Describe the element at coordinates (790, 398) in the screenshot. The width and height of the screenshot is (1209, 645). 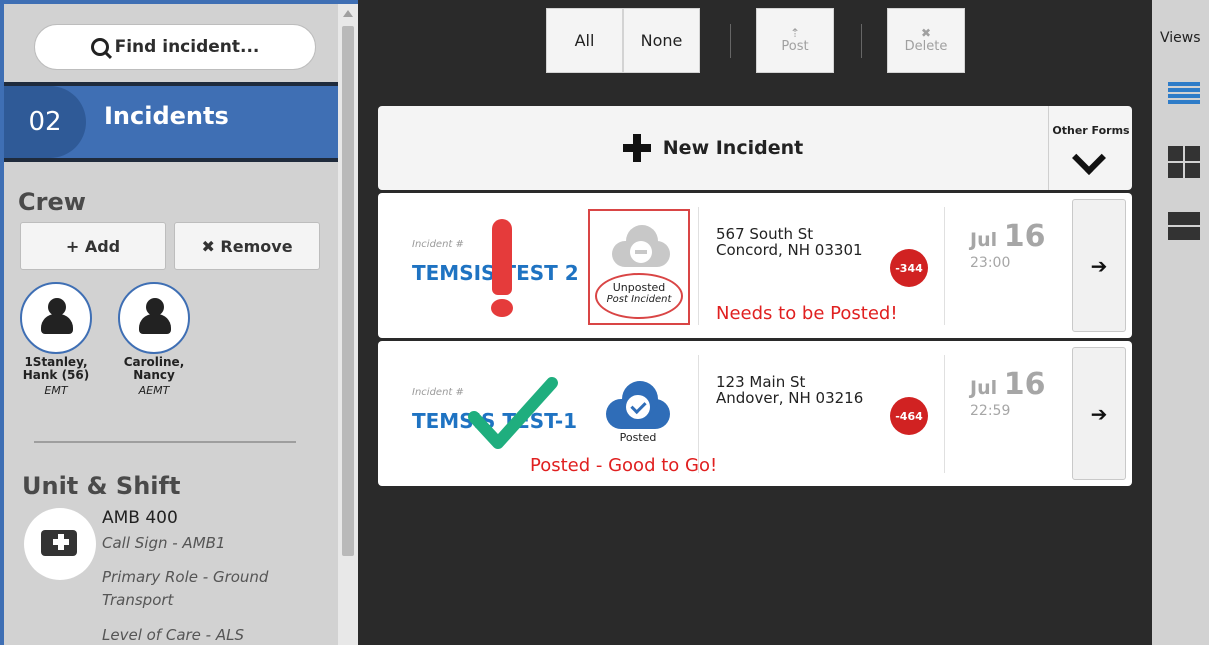
I see `address-line2: Andover, NH 03216` at that location.